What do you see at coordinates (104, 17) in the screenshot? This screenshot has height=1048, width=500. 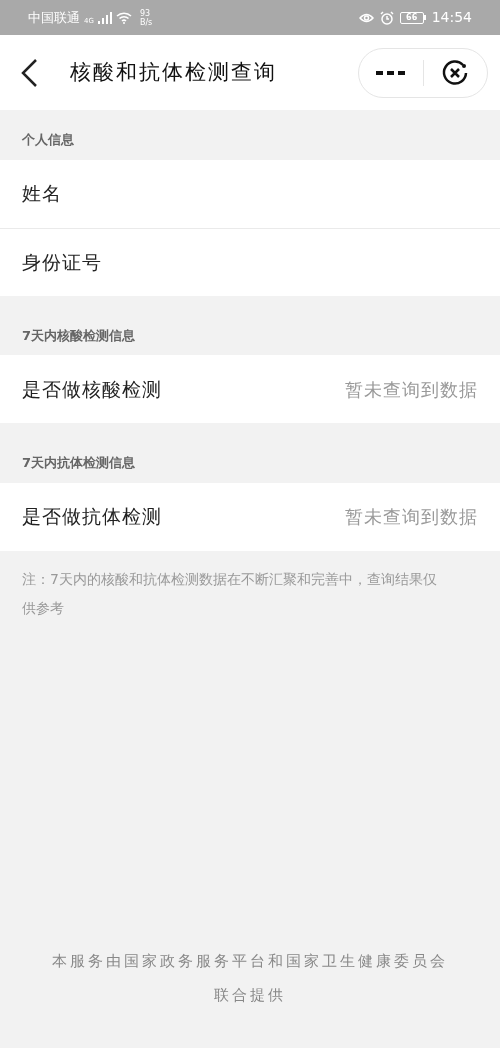 I see `signal-icon` at bounding box center [104, 17].